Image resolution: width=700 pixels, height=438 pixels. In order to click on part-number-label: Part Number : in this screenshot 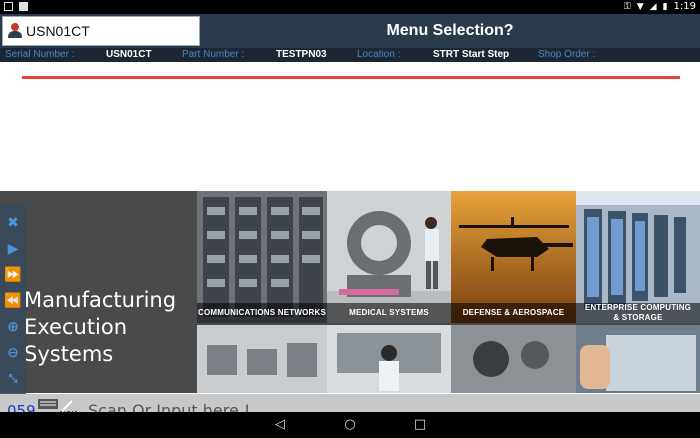, I will do `click(213, 54)`.